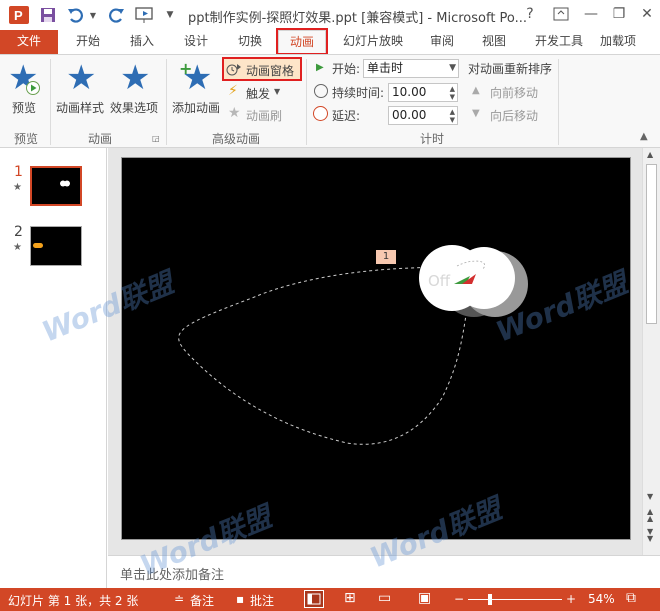 Image resolution: width=660 pixels, height=611 pixels. I want to click on zoom-slider-thumb, so click(490, 599).